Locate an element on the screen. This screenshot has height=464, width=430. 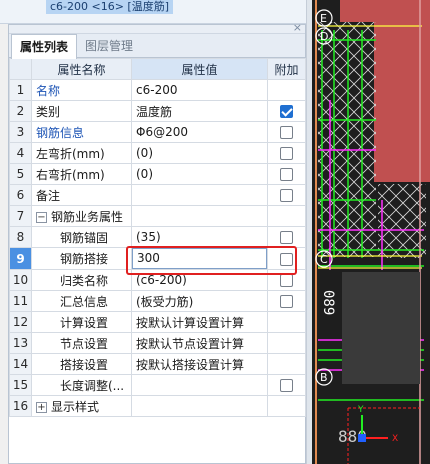
property-name-label: 计算设置 is located at coordinates (84, 322).